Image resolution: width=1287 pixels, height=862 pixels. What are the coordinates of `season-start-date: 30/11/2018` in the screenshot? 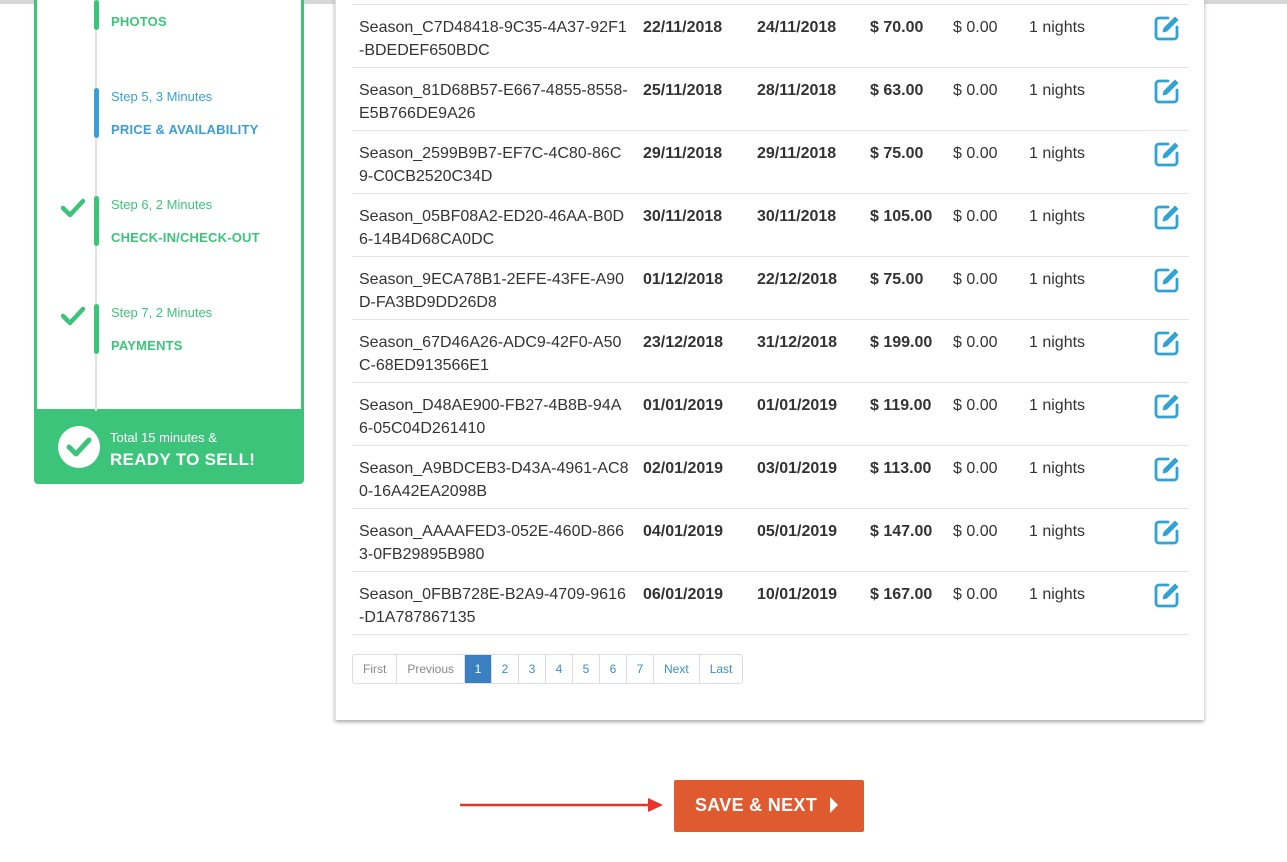 It's located at (683, 216).